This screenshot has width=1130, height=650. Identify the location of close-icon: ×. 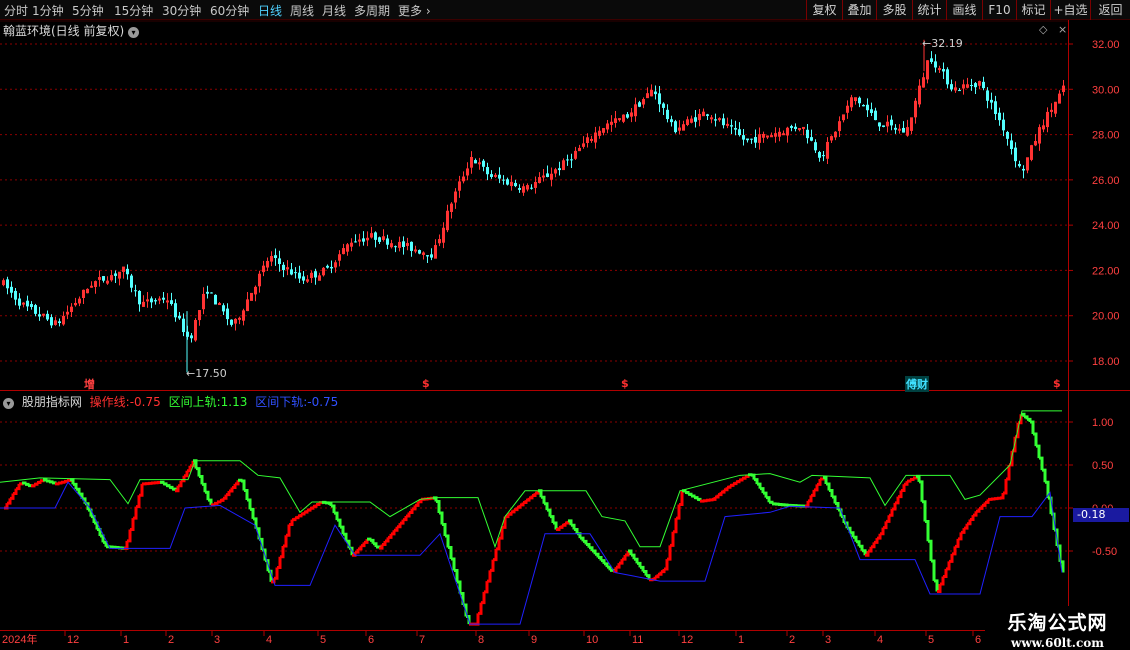
(1062, 29).